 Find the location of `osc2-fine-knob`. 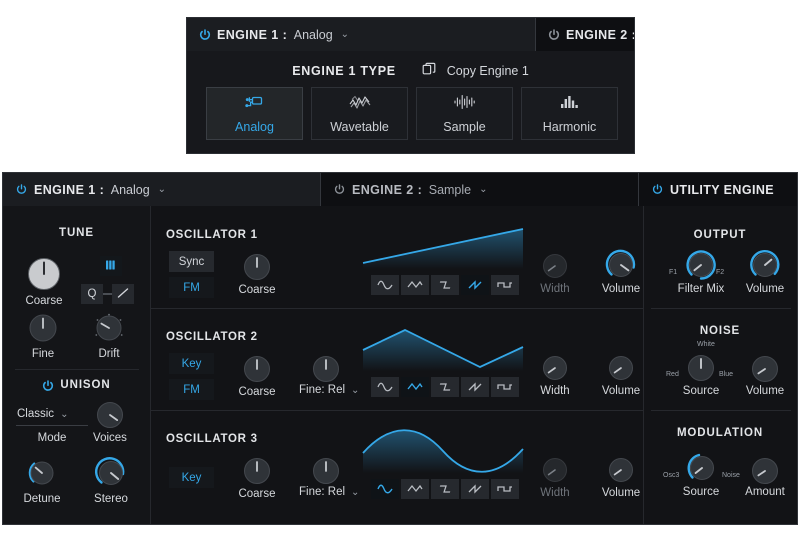

osc2-fine-knob is located at coordinates (326, 369).